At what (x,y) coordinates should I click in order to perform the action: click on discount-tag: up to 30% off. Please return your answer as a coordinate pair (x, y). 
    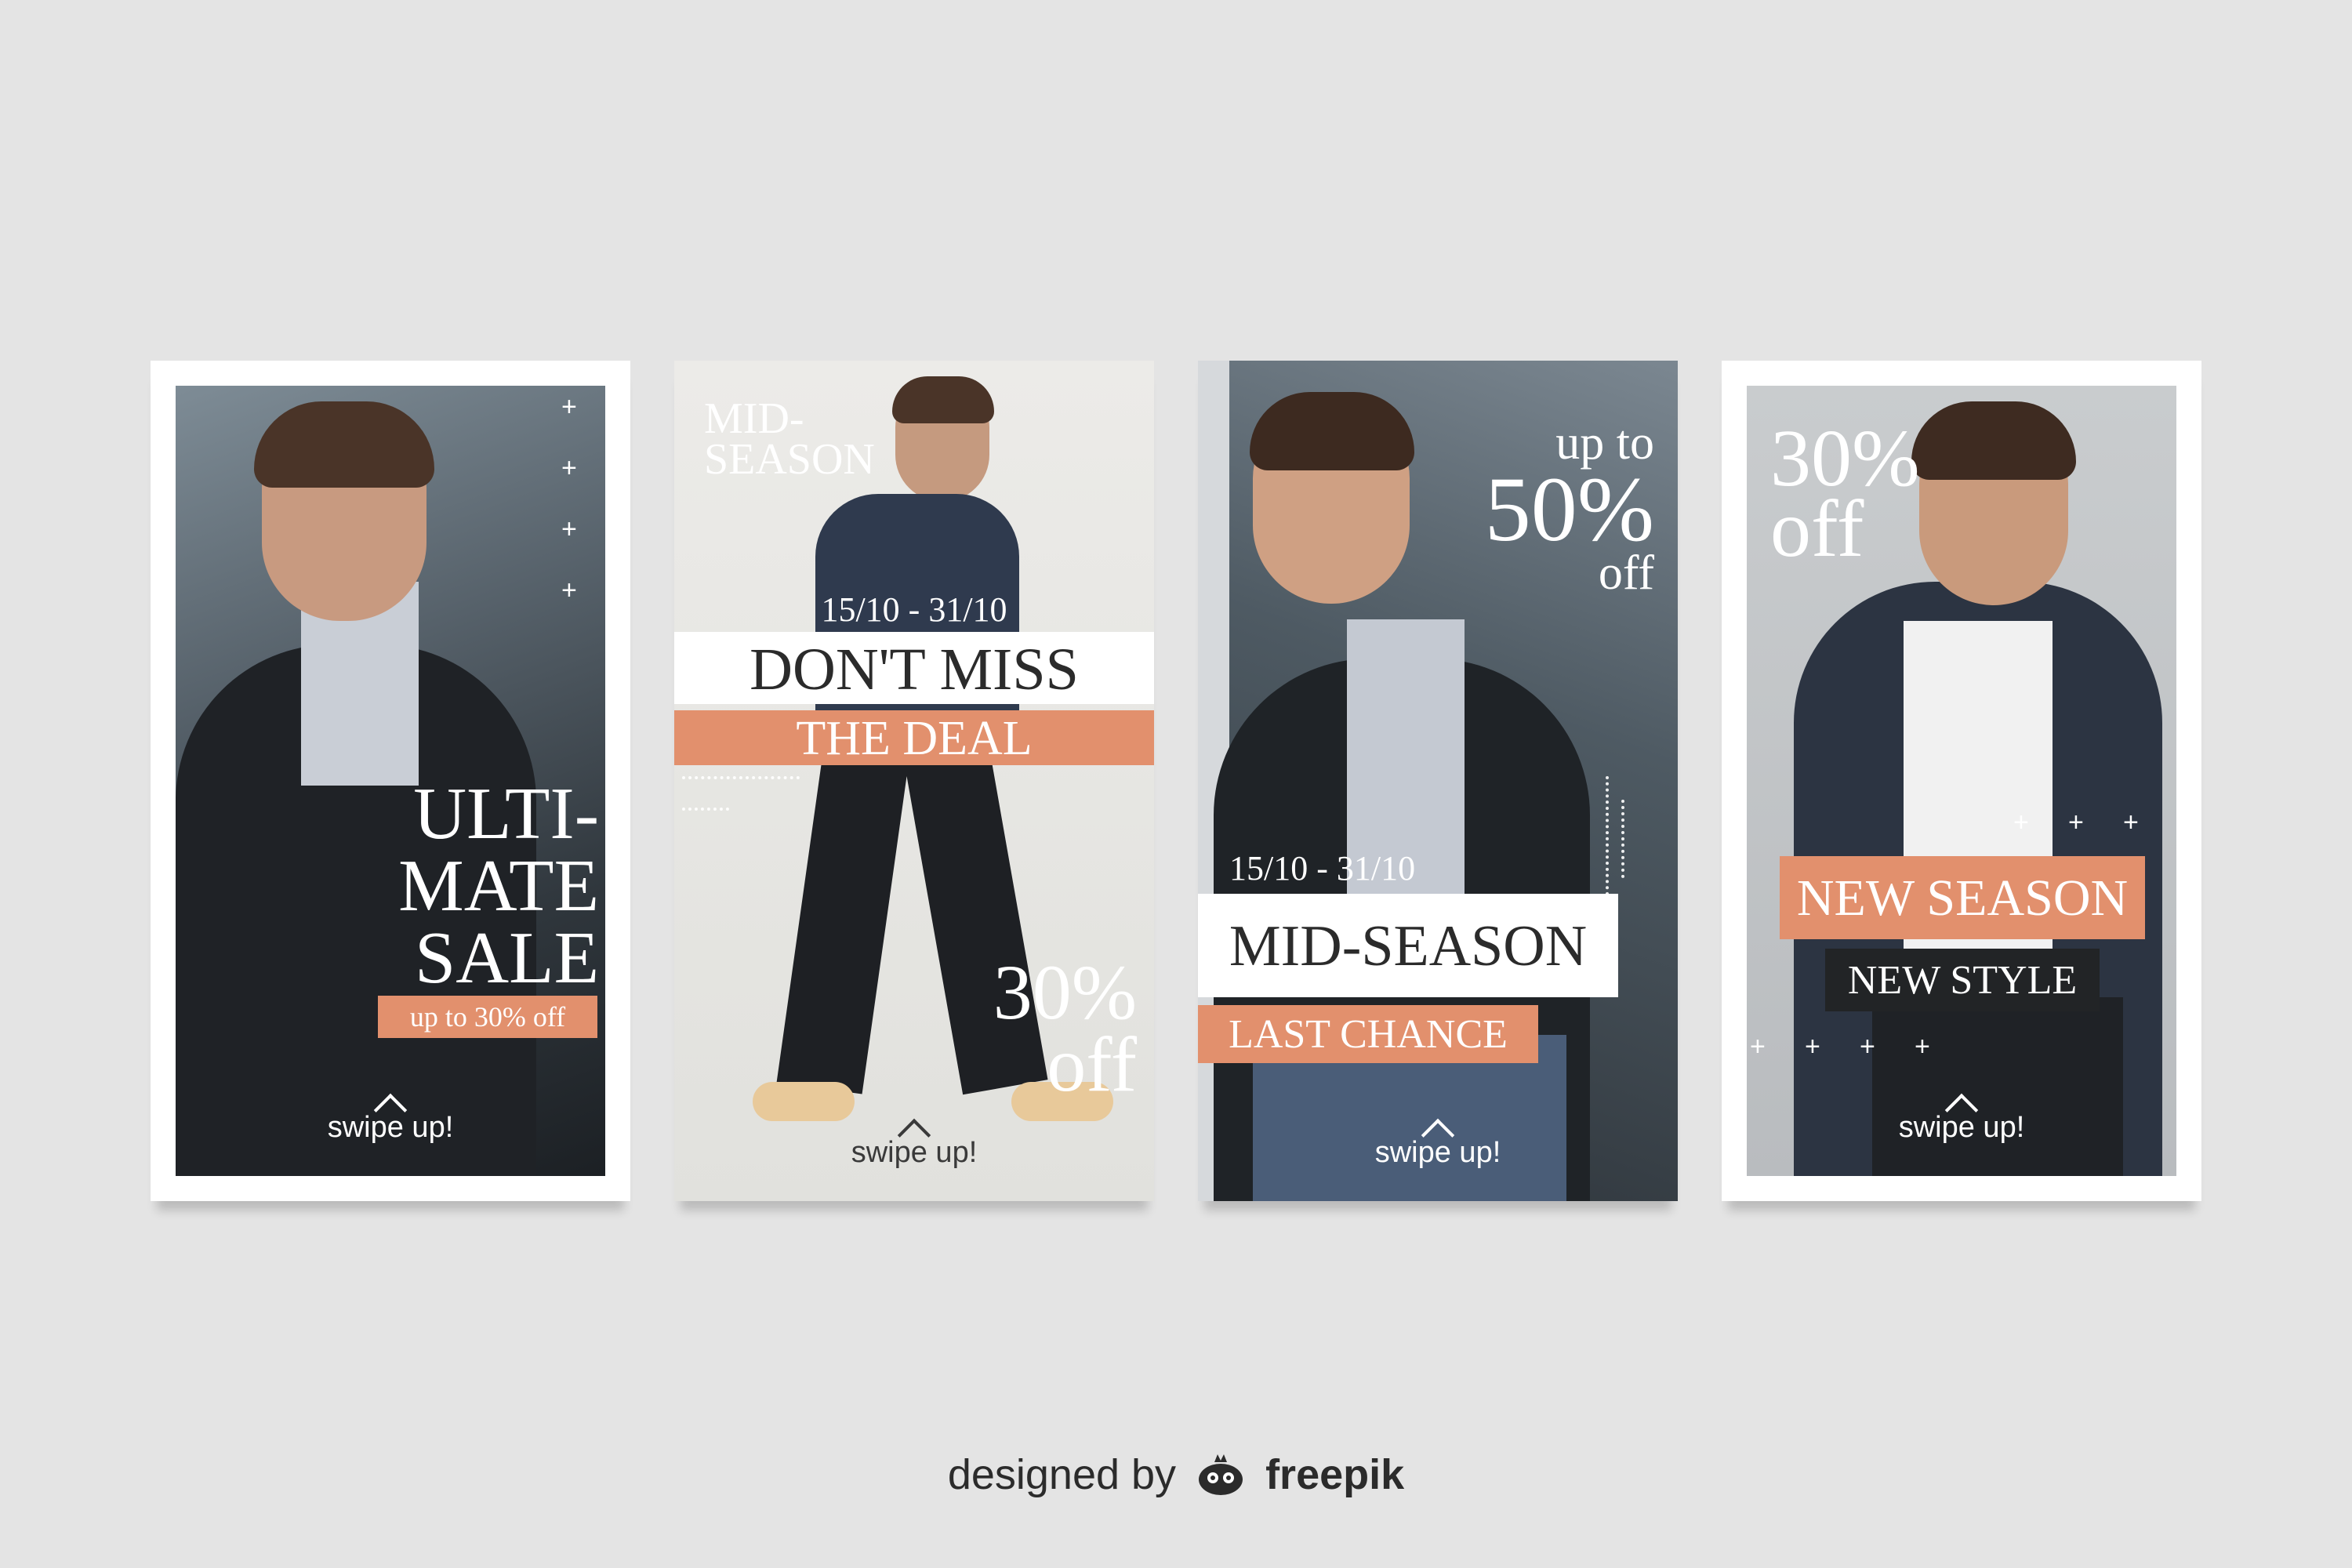
    Looking at the image, I should click on (487, 1017).